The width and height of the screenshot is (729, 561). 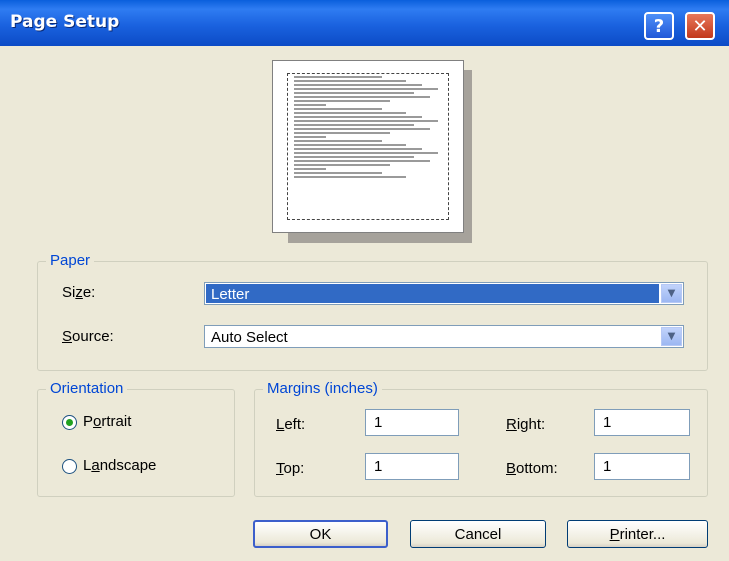 I want to click on page-preview, so click(x=368, y=146).